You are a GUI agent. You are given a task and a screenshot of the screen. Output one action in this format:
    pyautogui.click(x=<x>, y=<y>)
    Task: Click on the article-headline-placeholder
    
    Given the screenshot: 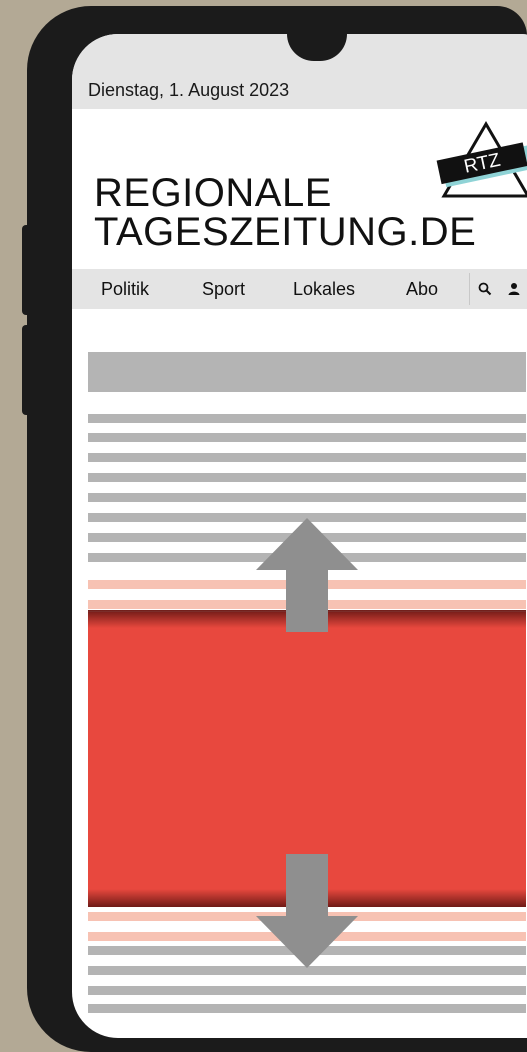 What is the action you would take?
    pyautogui.click(x=307, y=372)
    